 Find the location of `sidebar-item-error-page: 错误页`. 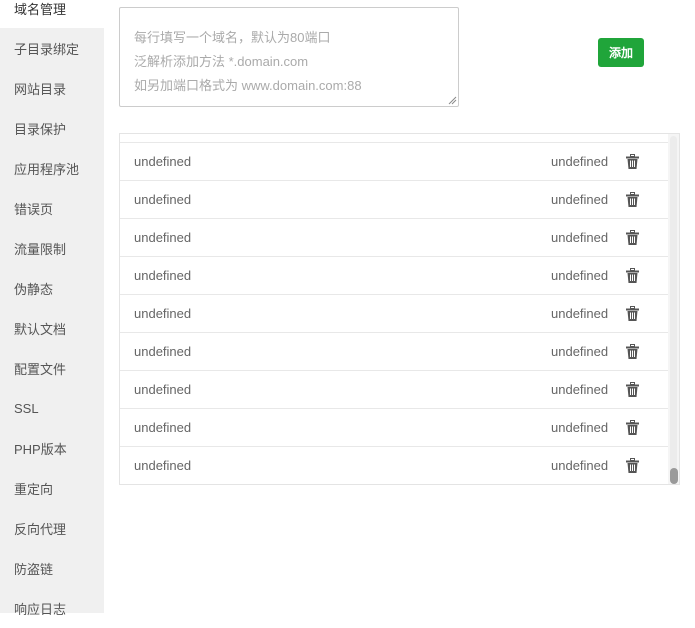

sidebar-item-error-page: 错误页 is located at coordinates (52, 208).